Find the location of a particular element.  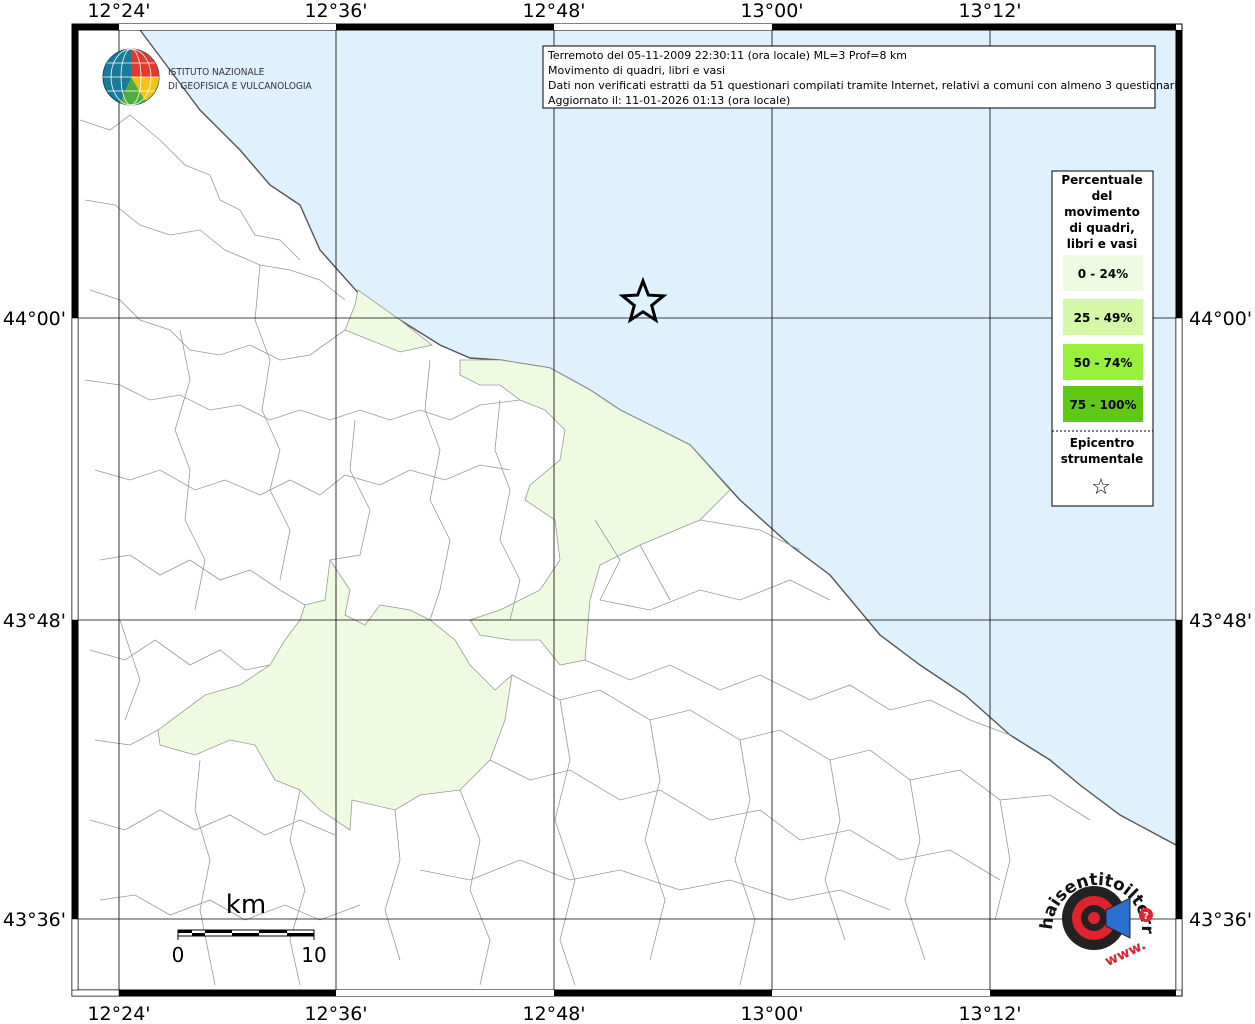

lat-label-right: 44°00' is located at coordinates (1220, 319).